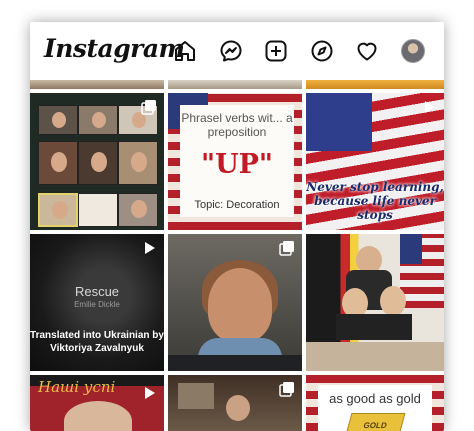  I want to click on nashi-title: Наші успі, so click(77, 387).